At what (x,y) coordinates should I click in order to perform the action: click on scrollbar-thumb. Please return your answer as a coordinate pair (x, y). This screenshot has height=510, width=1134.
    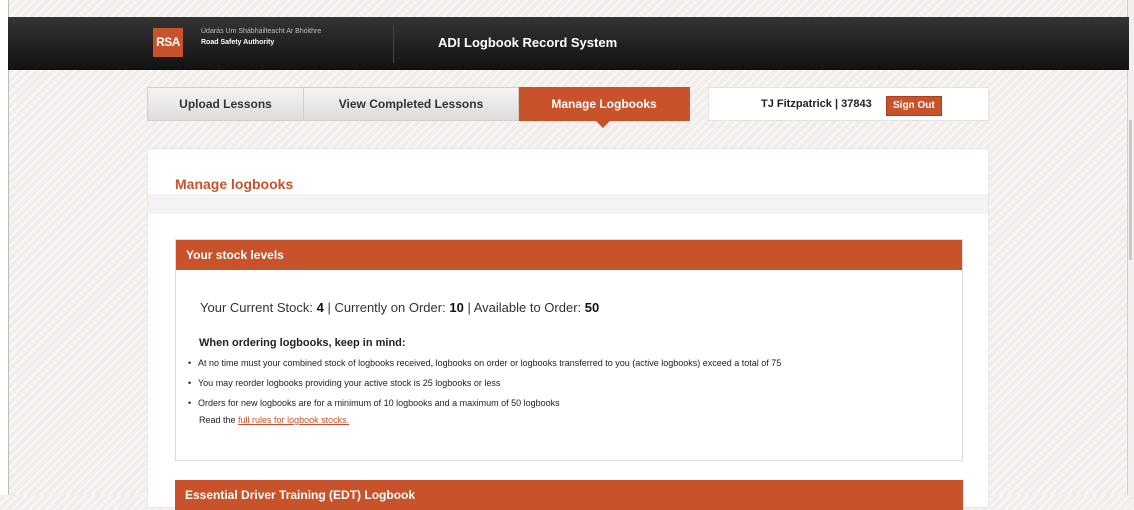
    Looking at the image, I should click on (1130, 190).